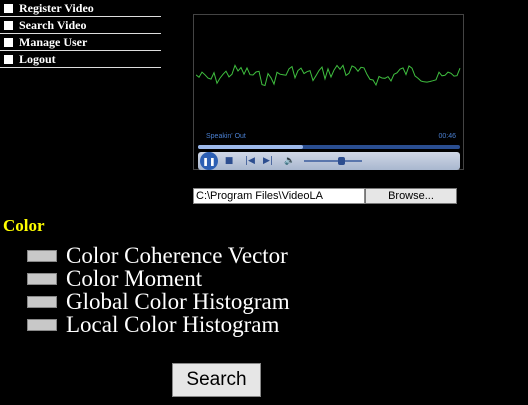  Describe the element at coordinates (329, 147) in the screenshot. I see `seek-bar` at that location.